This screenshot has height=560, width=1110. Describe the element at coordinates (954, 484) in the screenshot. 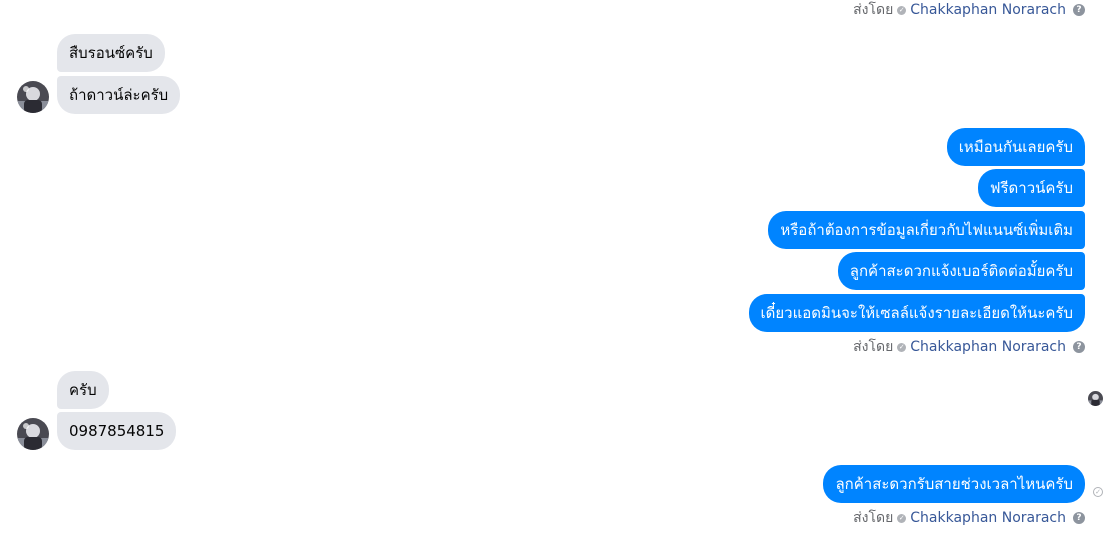

I see `outgoing-message: ลูกค้าสะดวกรับสายช่วงเวลาไหนครับ` at that location.